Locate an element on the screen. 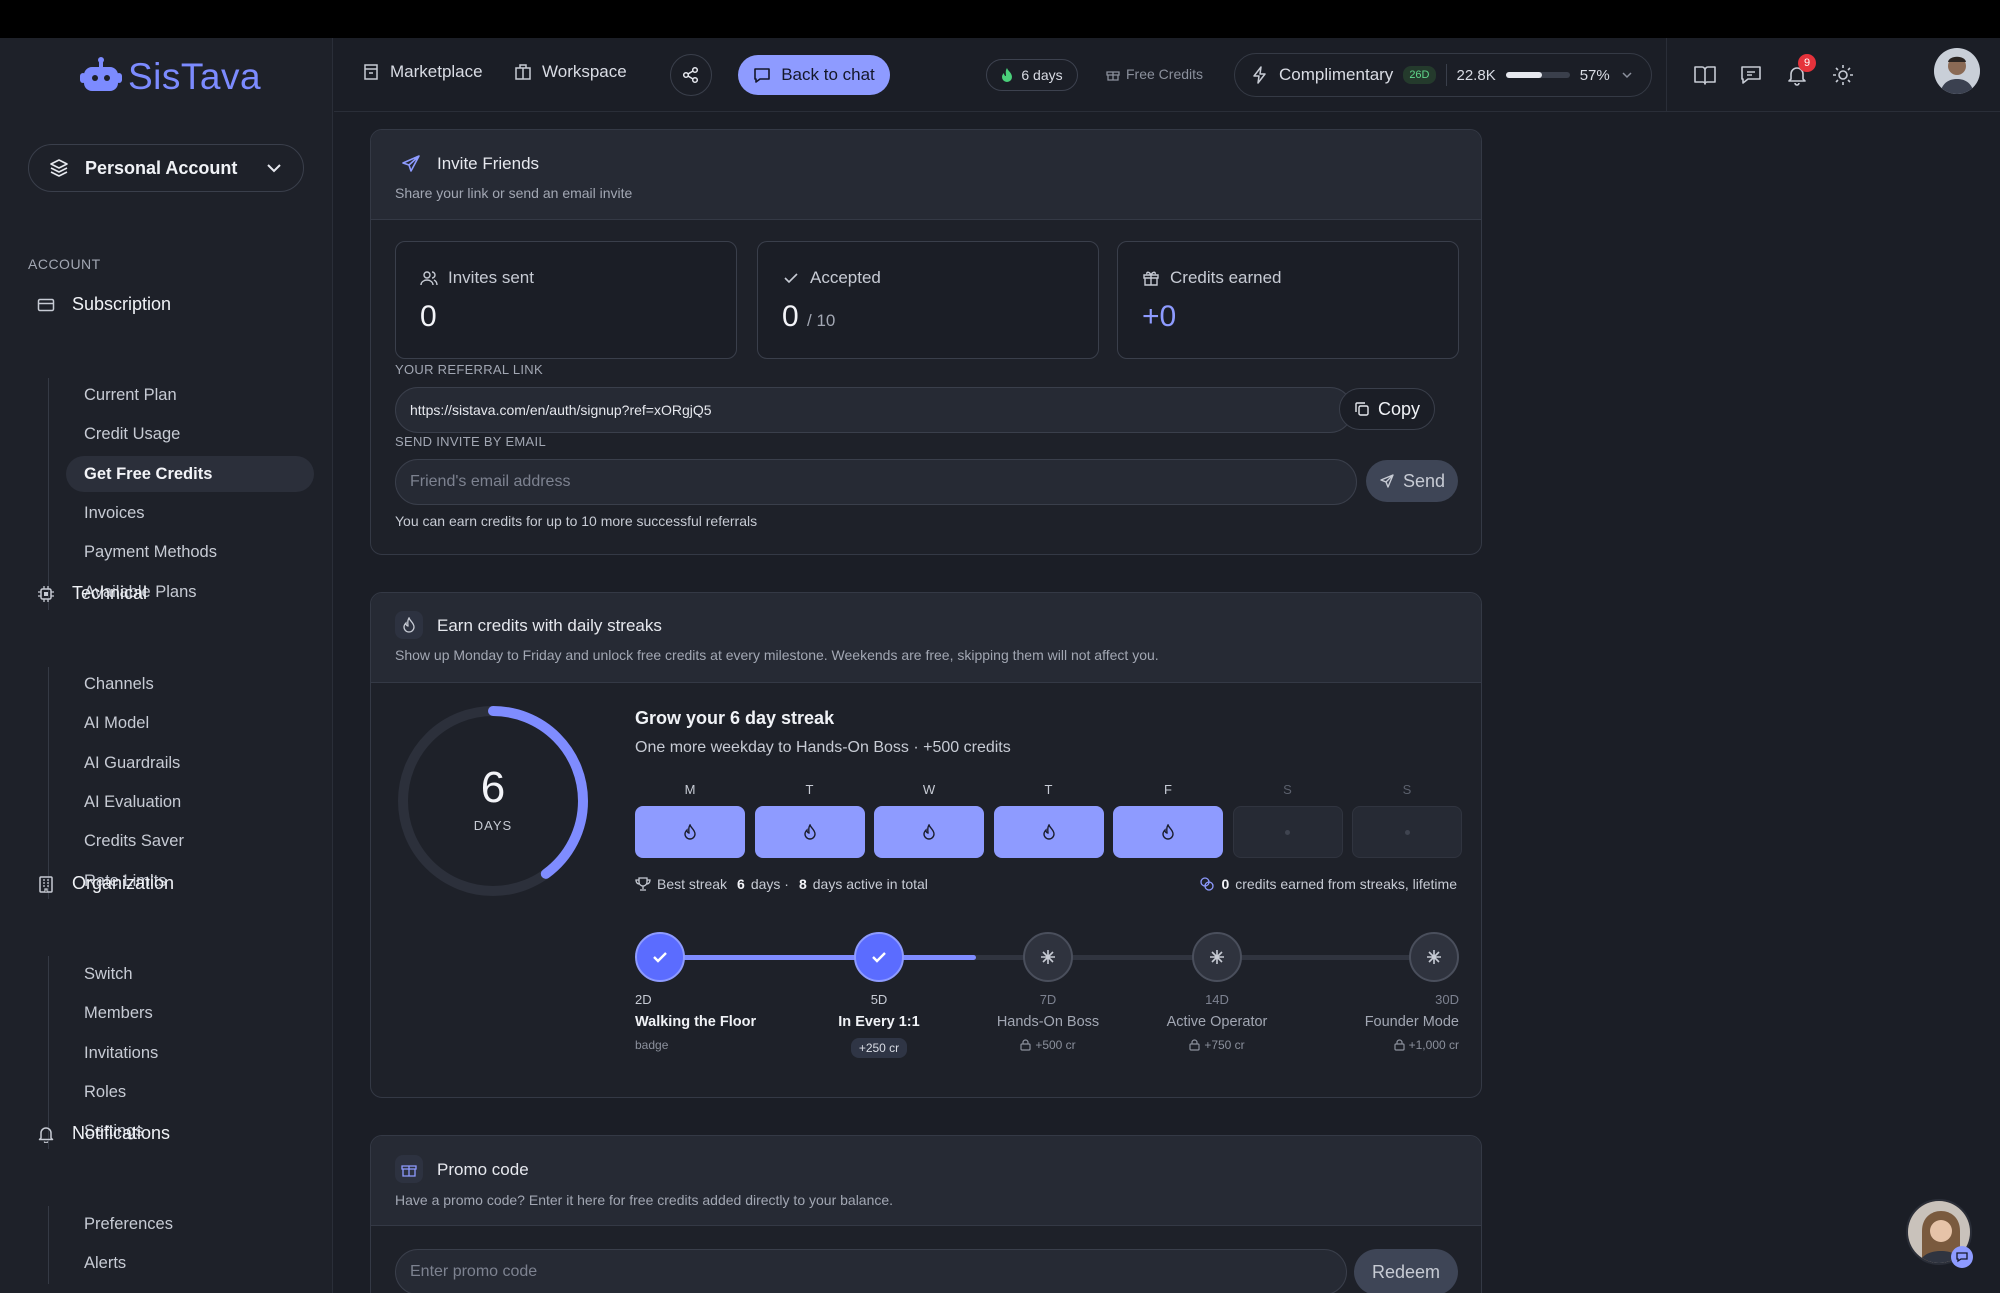 The height and width of the screenshot is (1293, 2000). sidebar-item-label: AI Guardrails is located at coordinates (132, 762).